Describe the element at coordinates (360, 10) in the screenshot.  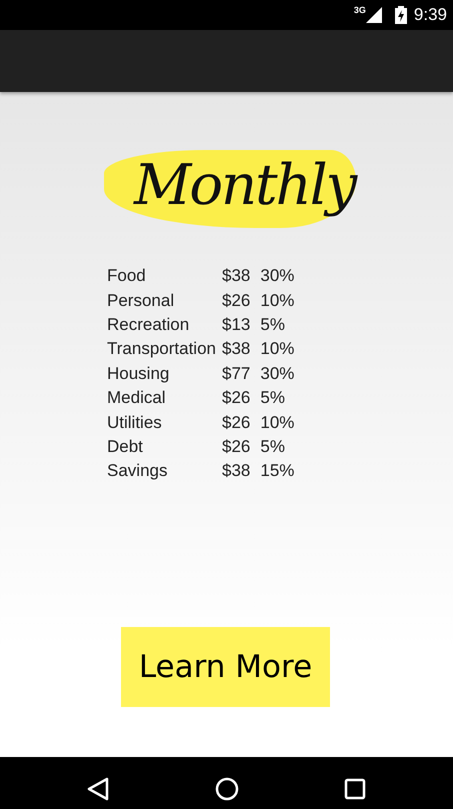
I see `network-label: 3G` at that location.